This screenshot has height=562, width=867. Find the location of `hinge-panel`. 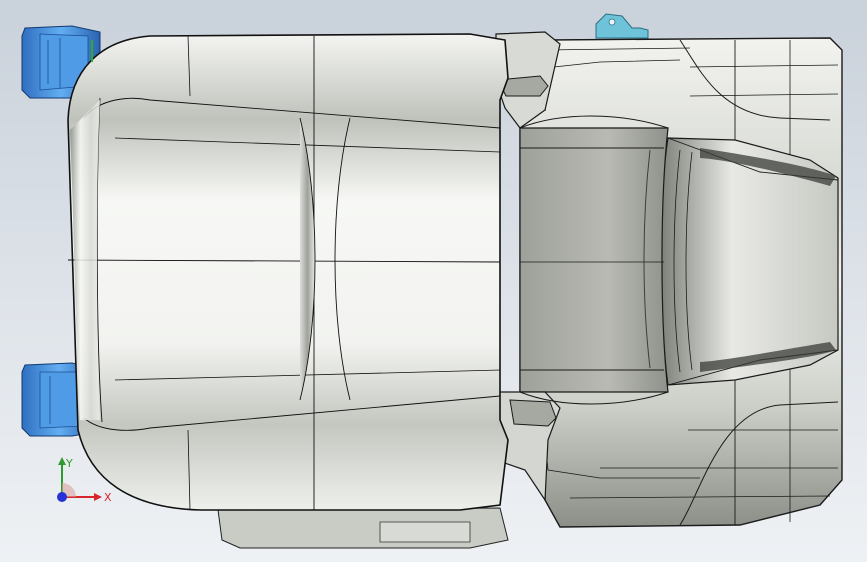

hinge-panel is located at coordinates (594, 260).